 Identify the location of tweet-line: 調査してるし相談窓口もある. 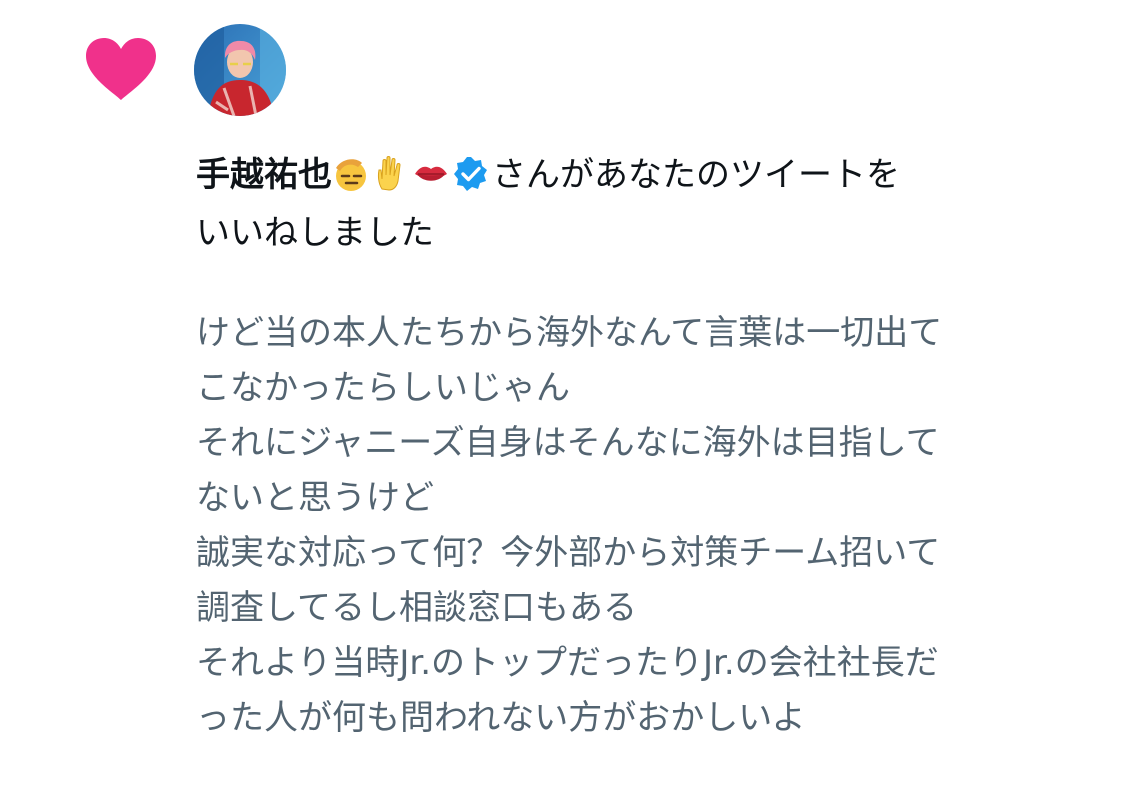
(416, 608).